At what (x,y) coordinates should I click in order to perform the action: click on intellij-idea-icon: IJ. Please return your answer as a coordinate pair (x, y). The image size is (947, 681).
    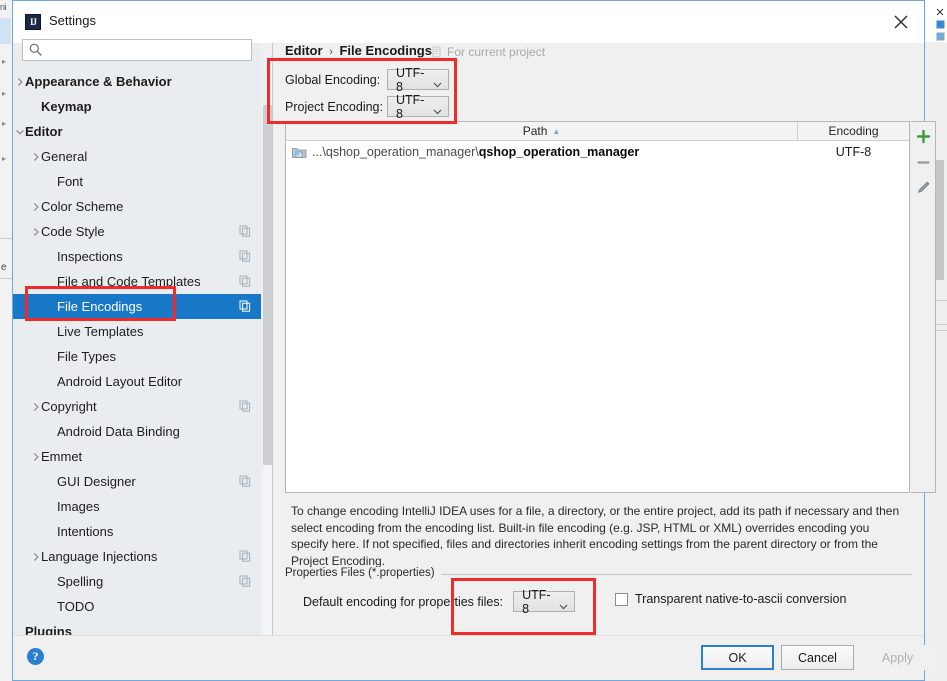
    Looking at the image, I should click on (33, 22).